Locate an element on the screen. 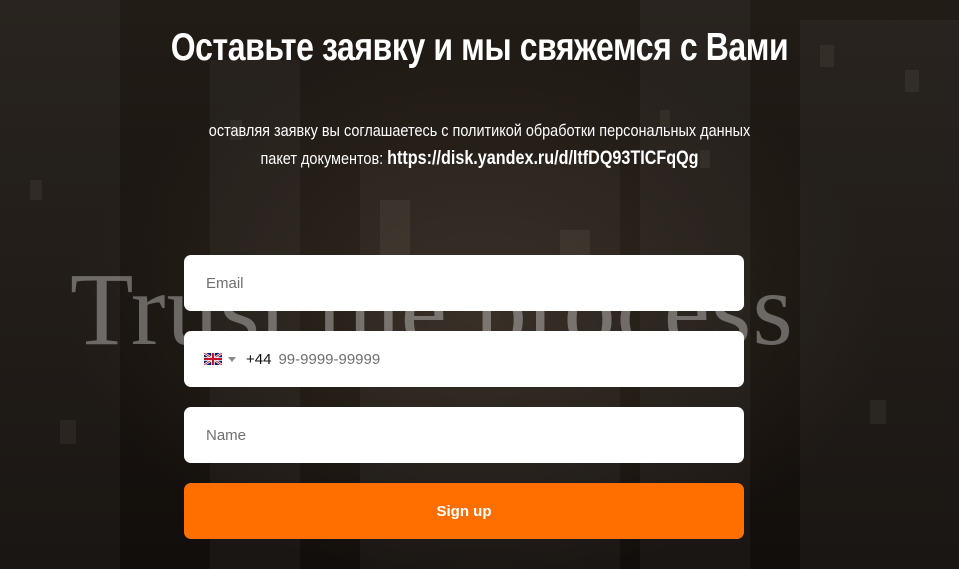  dial-code: +44 is located at coordinates (259, 359).